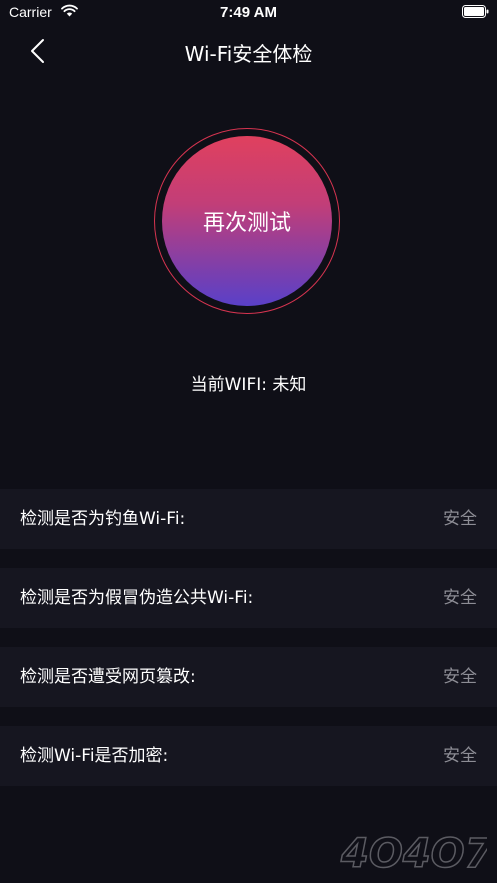 This screenshot has width=497, height=883. Describe the element at coordinates (248, 519) in the screenshot. I see `check-row-phishing: 检测是否为钓鱼Wi-Fi: 安全` at that location.